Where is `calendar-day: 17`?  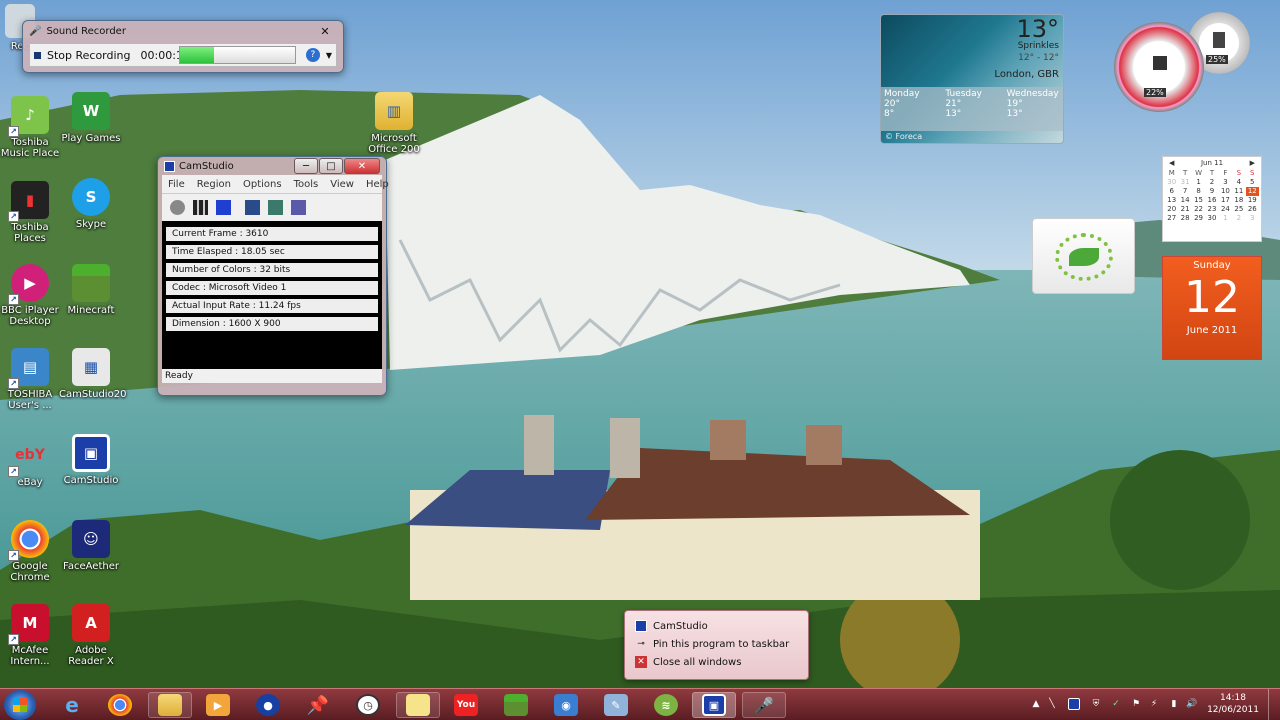
calendar-day: 17 is located at coordinates (1225, 200).